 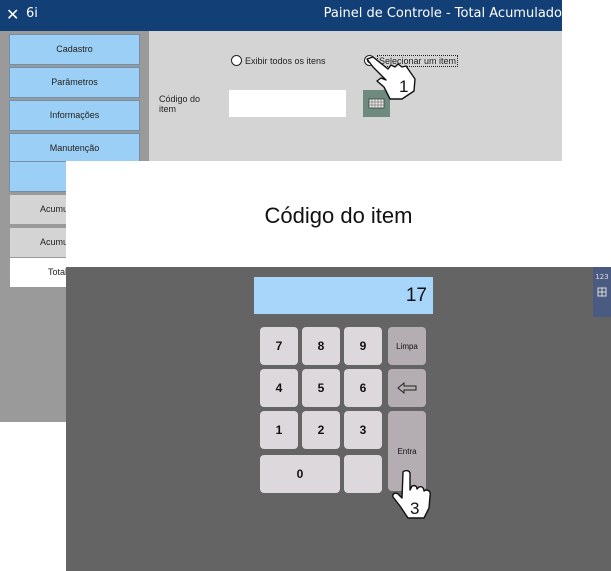 What do you see at coordinates (321, 346) in the screenshot?
I see `key-8: 8` at bounding box center [321, 346].